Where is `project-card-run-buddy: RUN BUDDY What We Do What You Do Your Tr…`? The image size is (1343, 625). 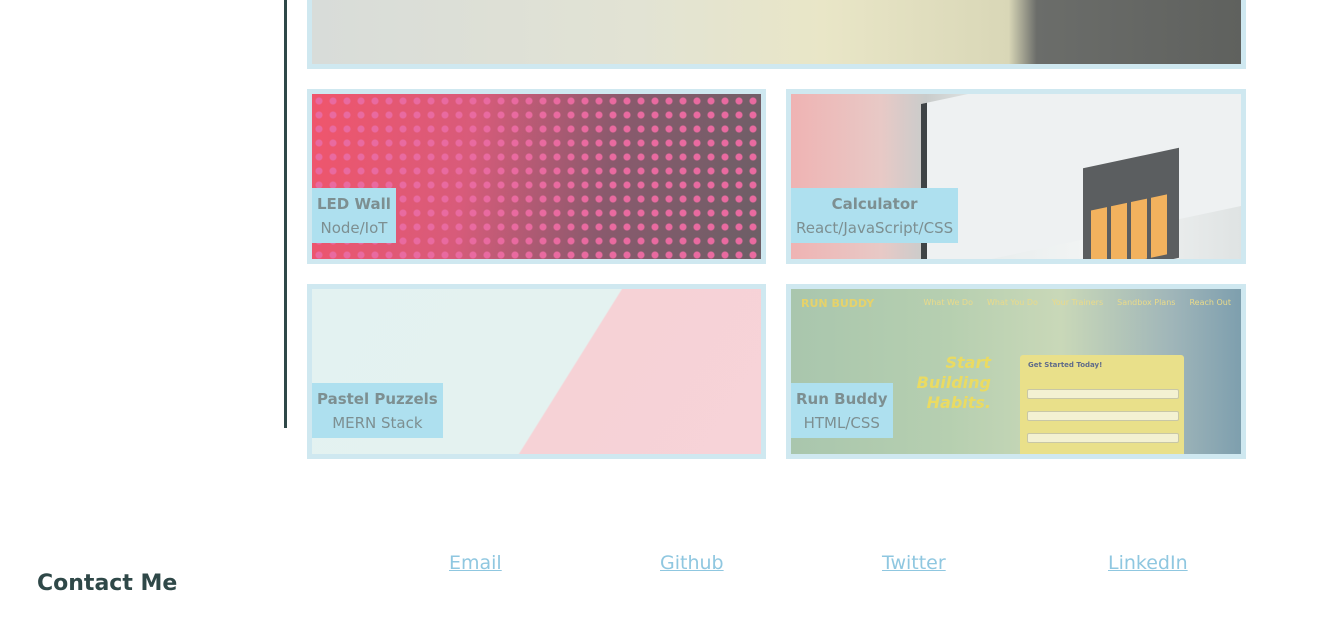
project-card-run-buddy: RUN BUDDY What We Do What You Do Your Tr… is located at coordinates (1016, 371).